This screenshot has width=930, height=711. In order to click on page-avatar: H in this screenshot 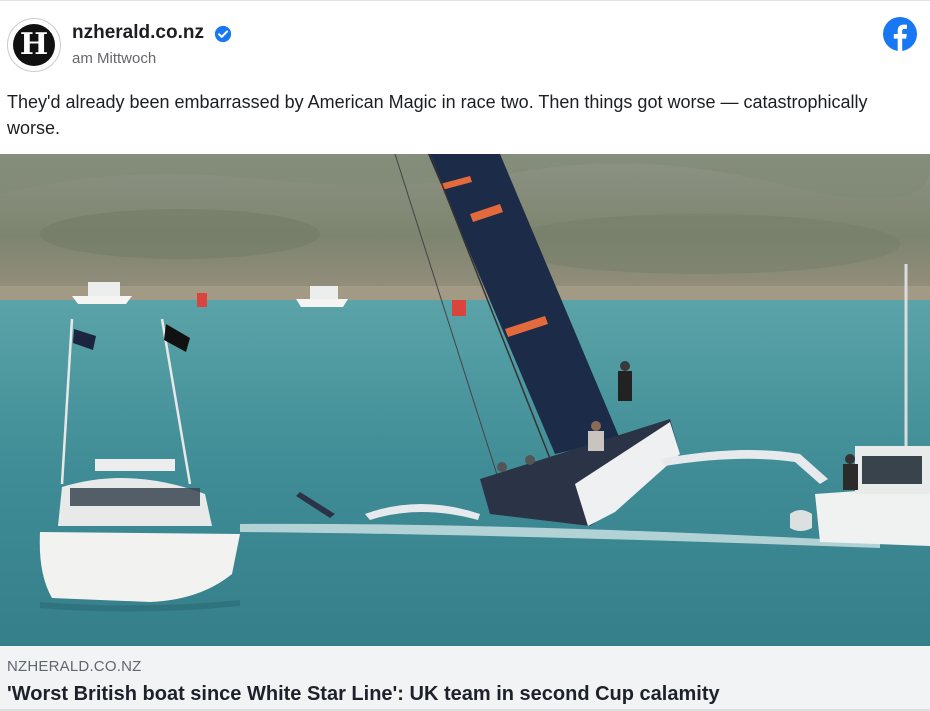, I will do `click(34, 45)`.